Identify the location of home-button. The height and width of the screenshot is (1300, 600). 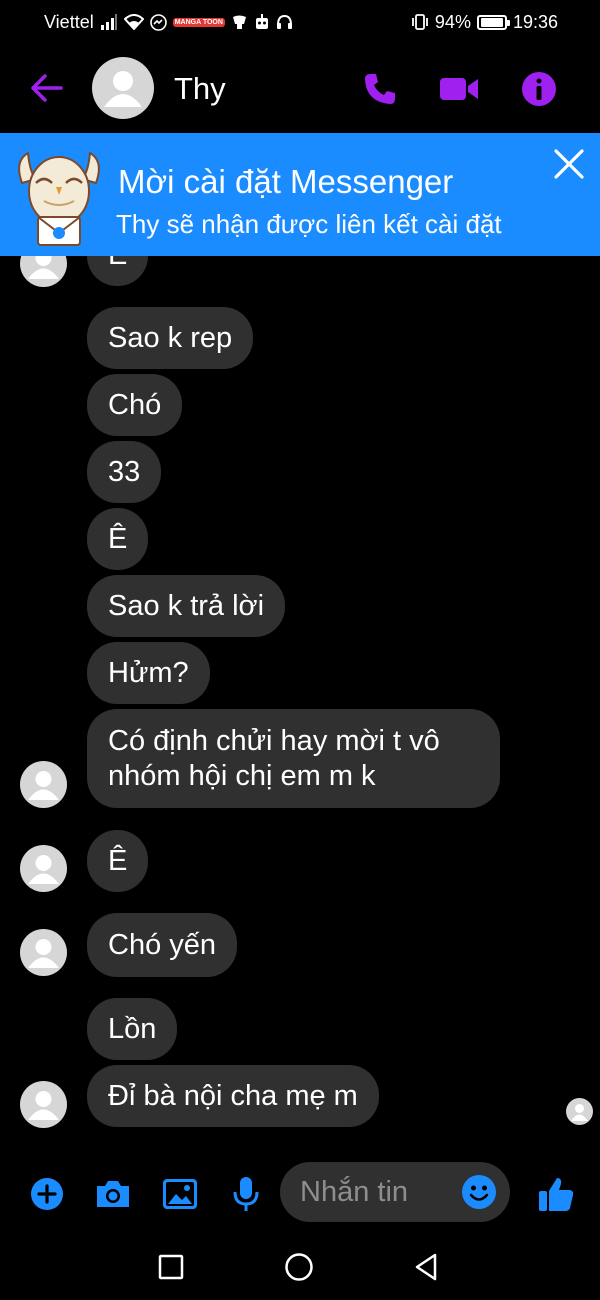
(299, 1267).